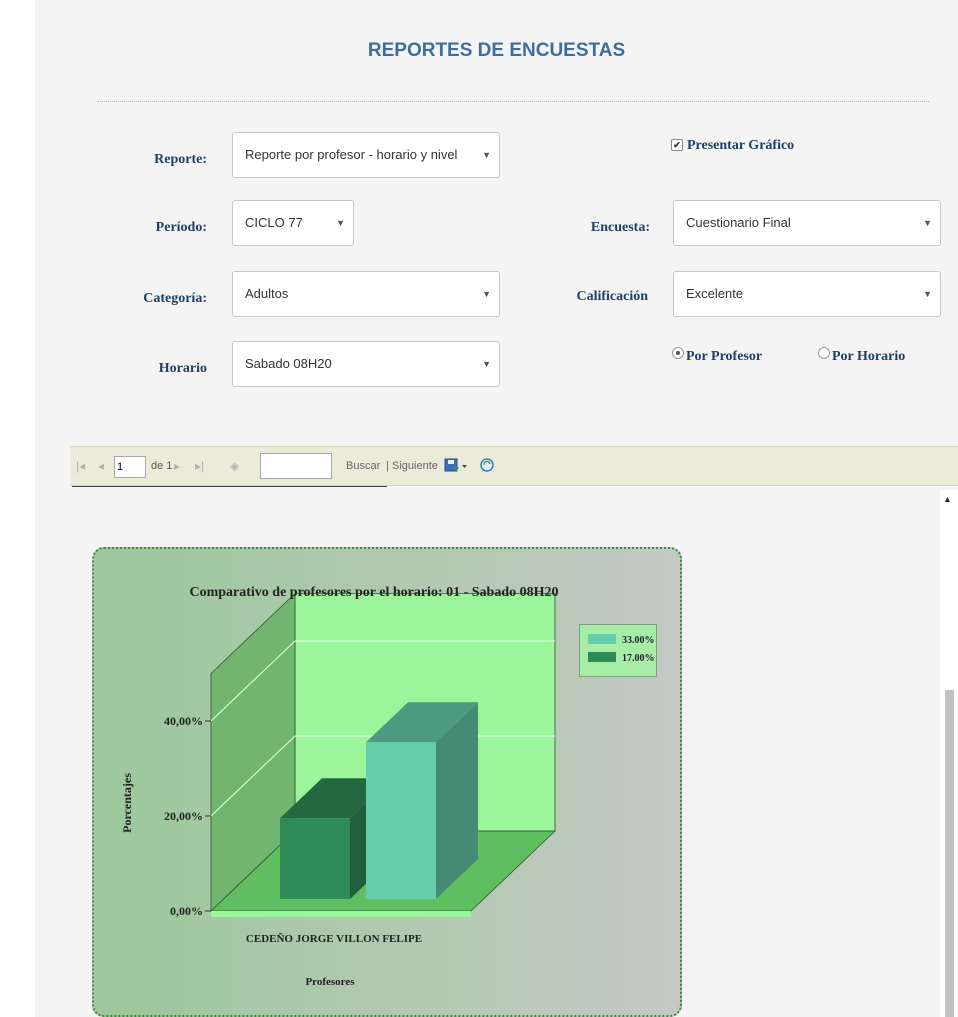  Describe the element at coordinates (824, 353) in the screenshot. I see `radio-unselected-icon` at that location.